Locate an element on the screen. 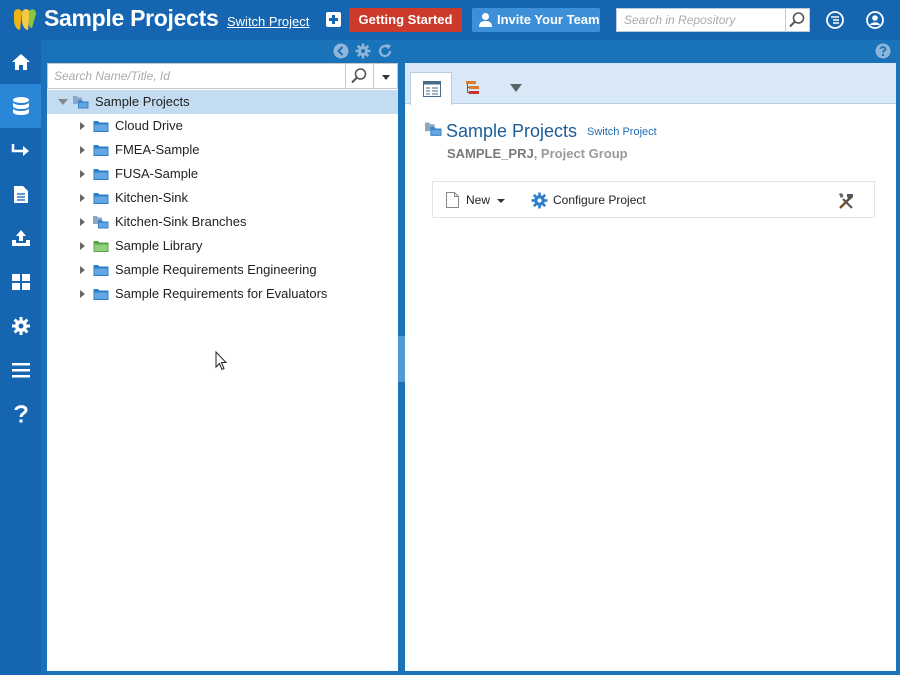 This screenshot has width=900, height=675. account-icon is located at coordinates (875, 20).